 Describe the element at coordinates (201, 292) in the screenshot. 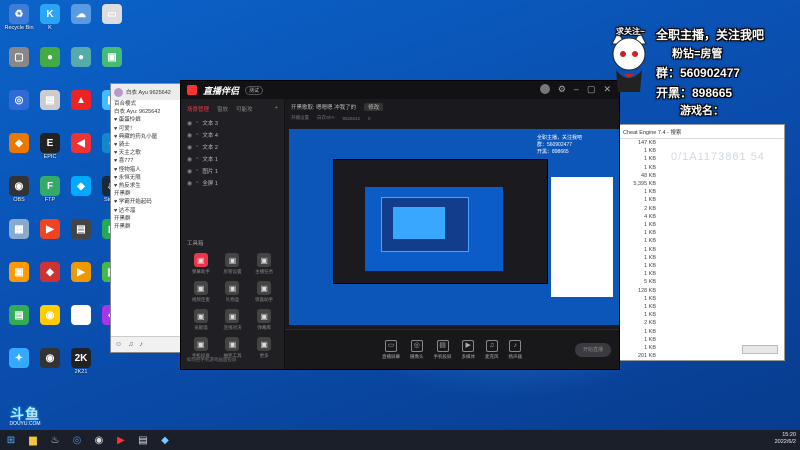

I see `tool-button: ▣ 视频连麦` at that location.